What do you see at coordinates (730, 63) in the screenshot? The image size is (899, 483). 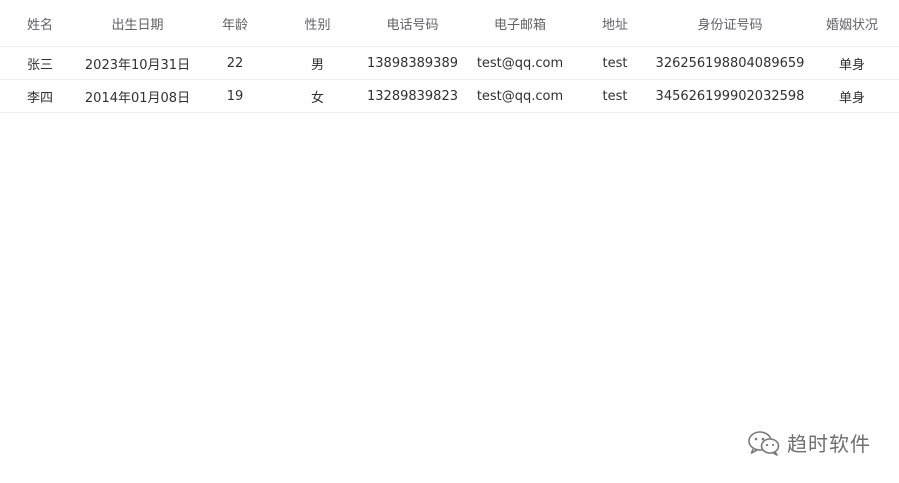 I see `cell-id-number: 326256198804089659` at bounding box center [730, 63].